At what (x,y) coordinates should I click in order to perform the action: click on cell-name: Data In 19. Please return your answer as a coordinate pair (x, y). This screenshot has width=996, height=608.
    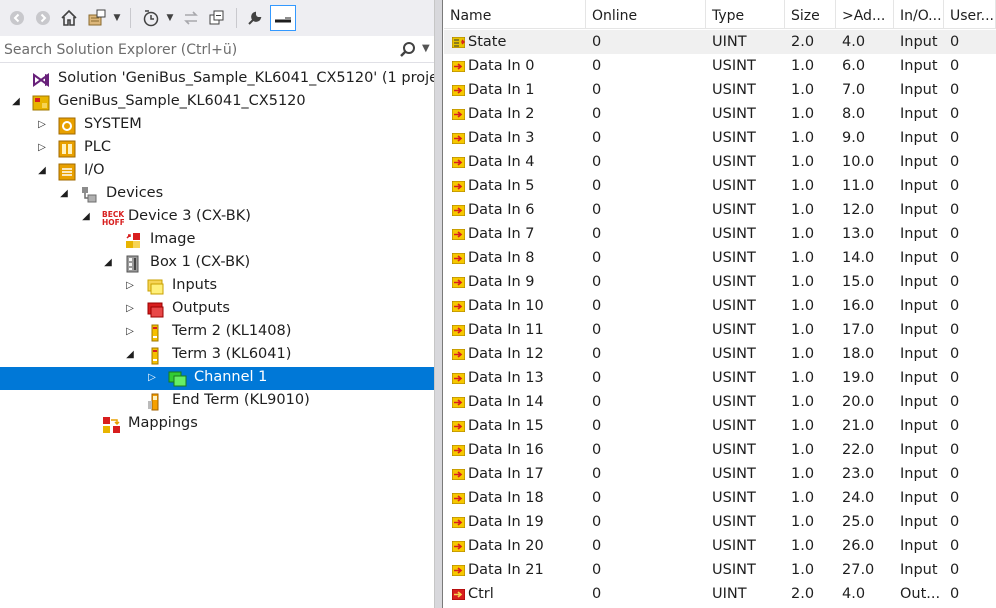
    Looking at the image, I should click on (506, 522).